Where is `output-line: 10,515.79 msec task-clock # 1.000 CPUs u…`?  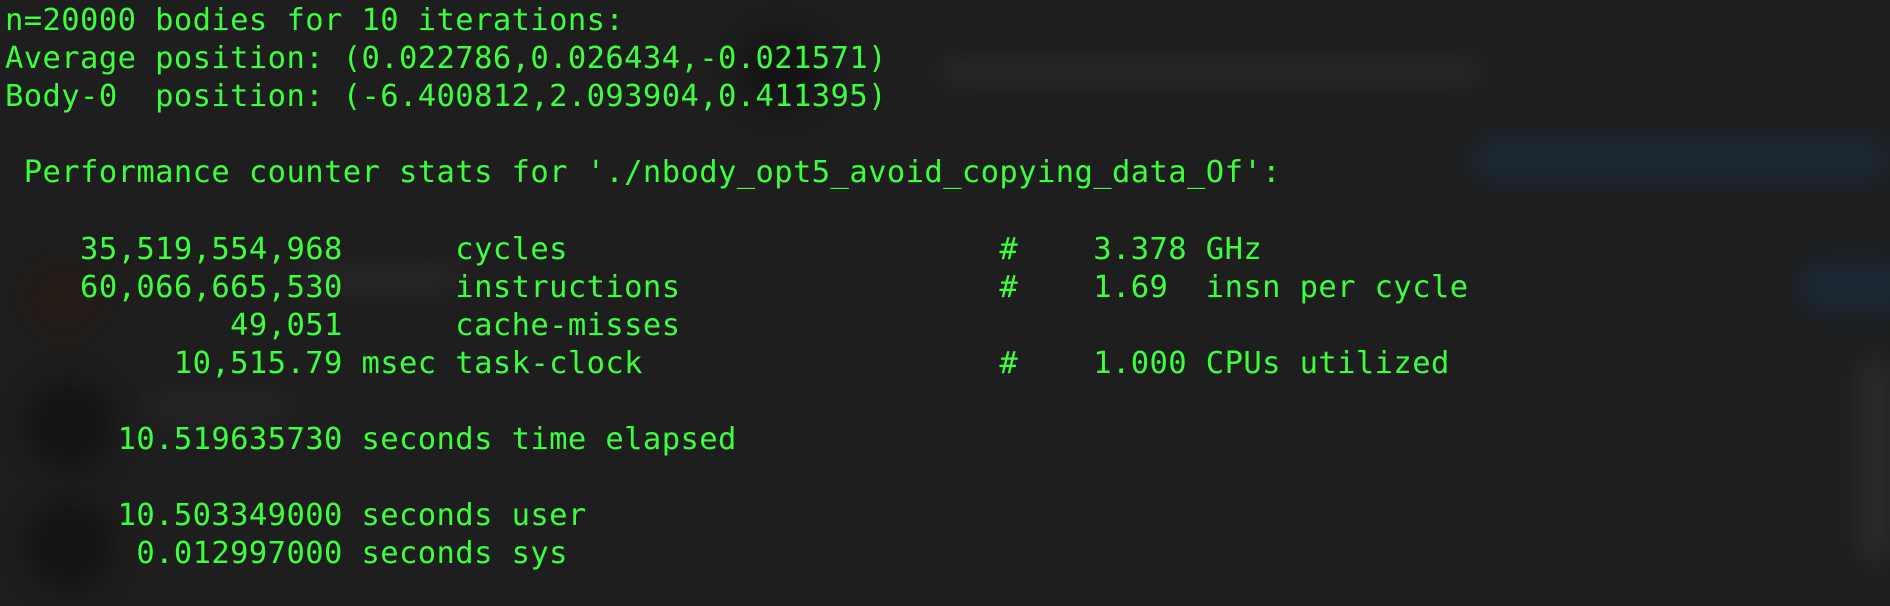 output-line: 10,515.79 msec task-clock # 1.000 CPUs u… is located at coordinates (727, 363).